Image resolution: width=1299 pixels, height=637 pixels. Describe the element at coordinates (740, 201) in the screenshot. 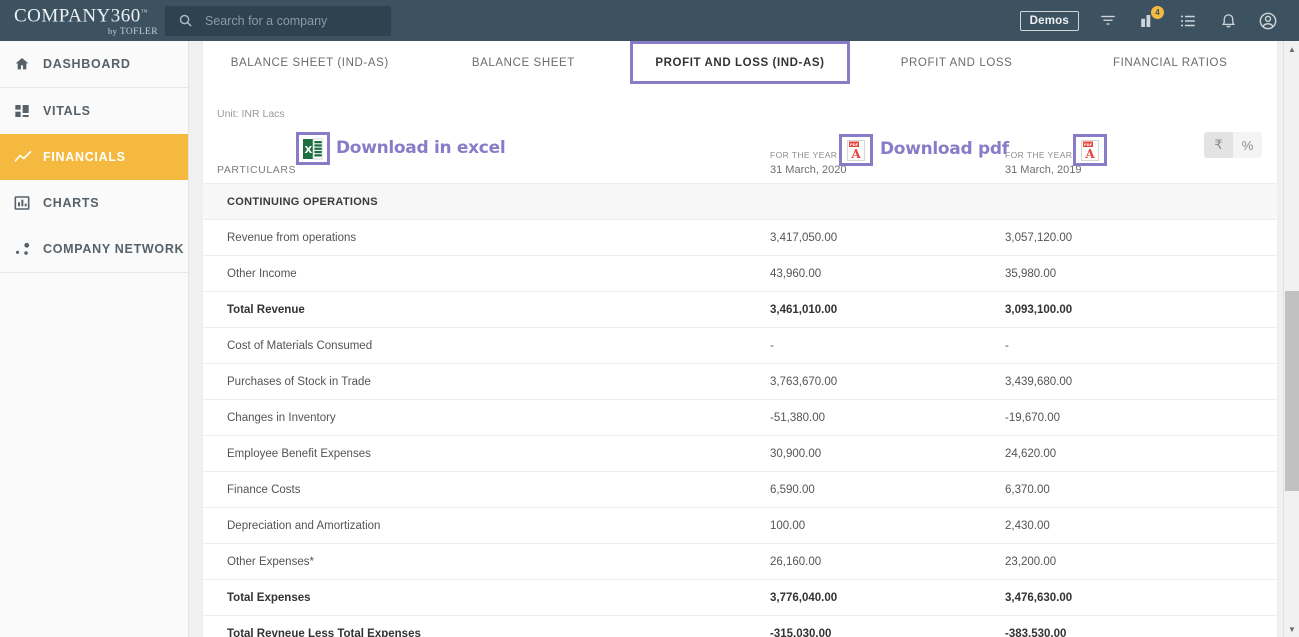

I see `table-row: CONTINUING OPERATIONS` at that location.